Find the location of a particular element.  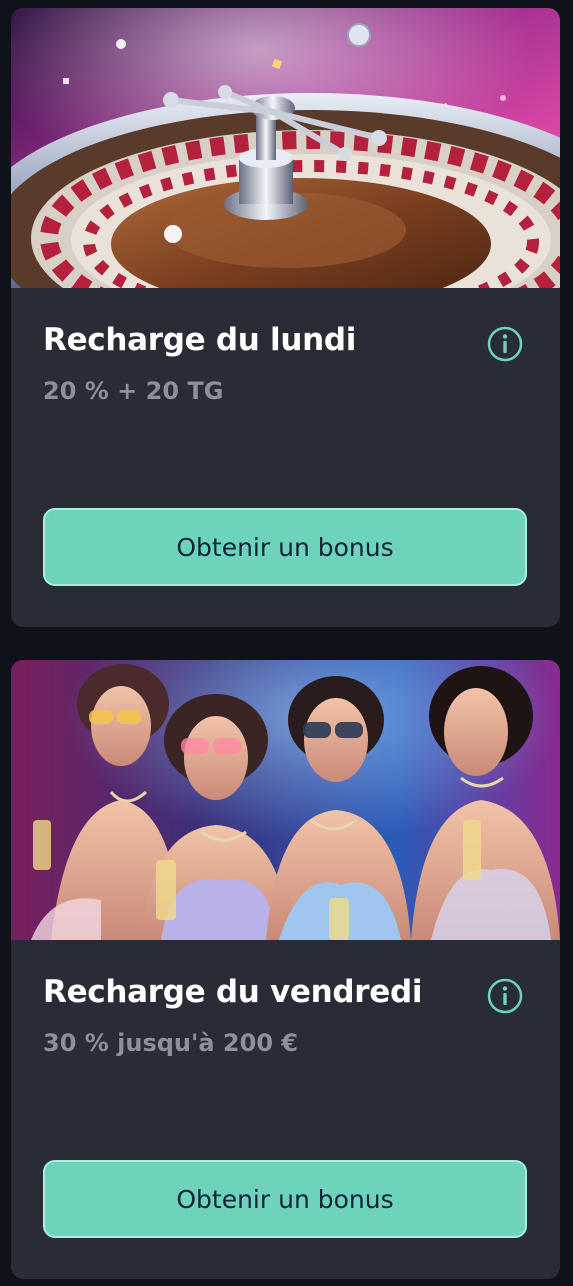

offer-title: Recharge du lundi is located at coordinates (200, 340).